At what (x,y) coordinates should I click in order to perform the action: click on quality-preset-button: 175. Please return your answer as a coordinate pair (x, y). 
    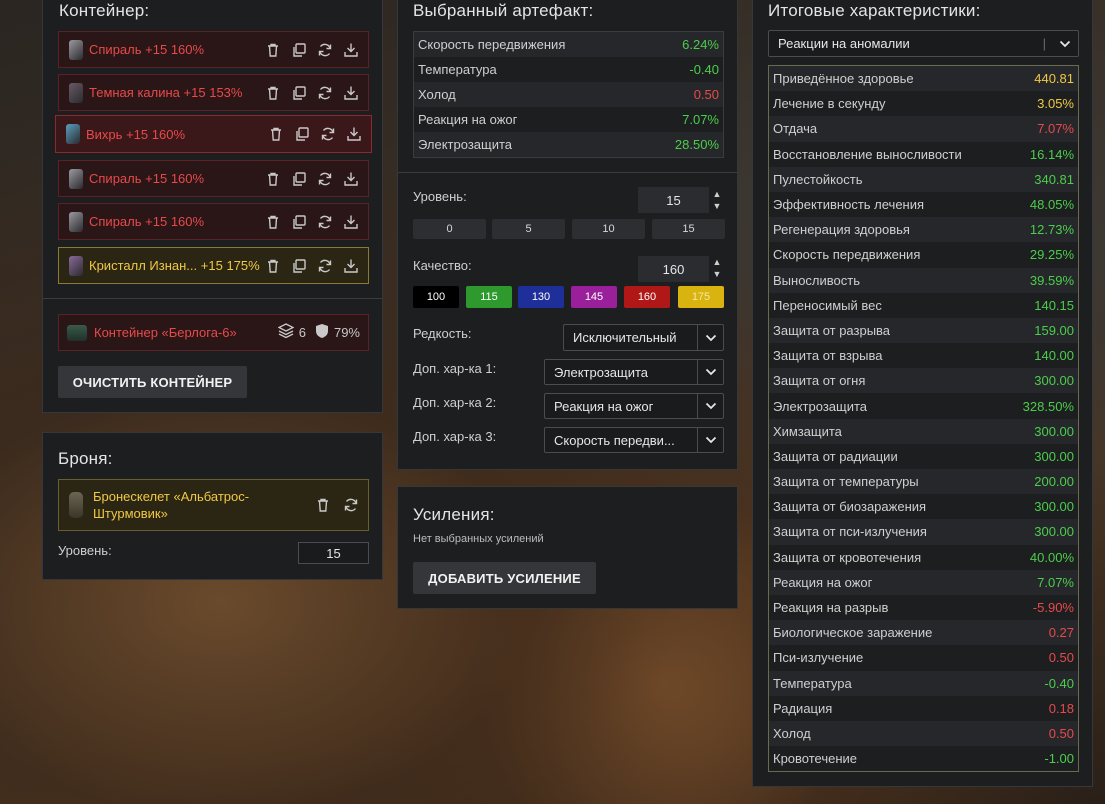
    Looking at the image, I should click on (701, 297).